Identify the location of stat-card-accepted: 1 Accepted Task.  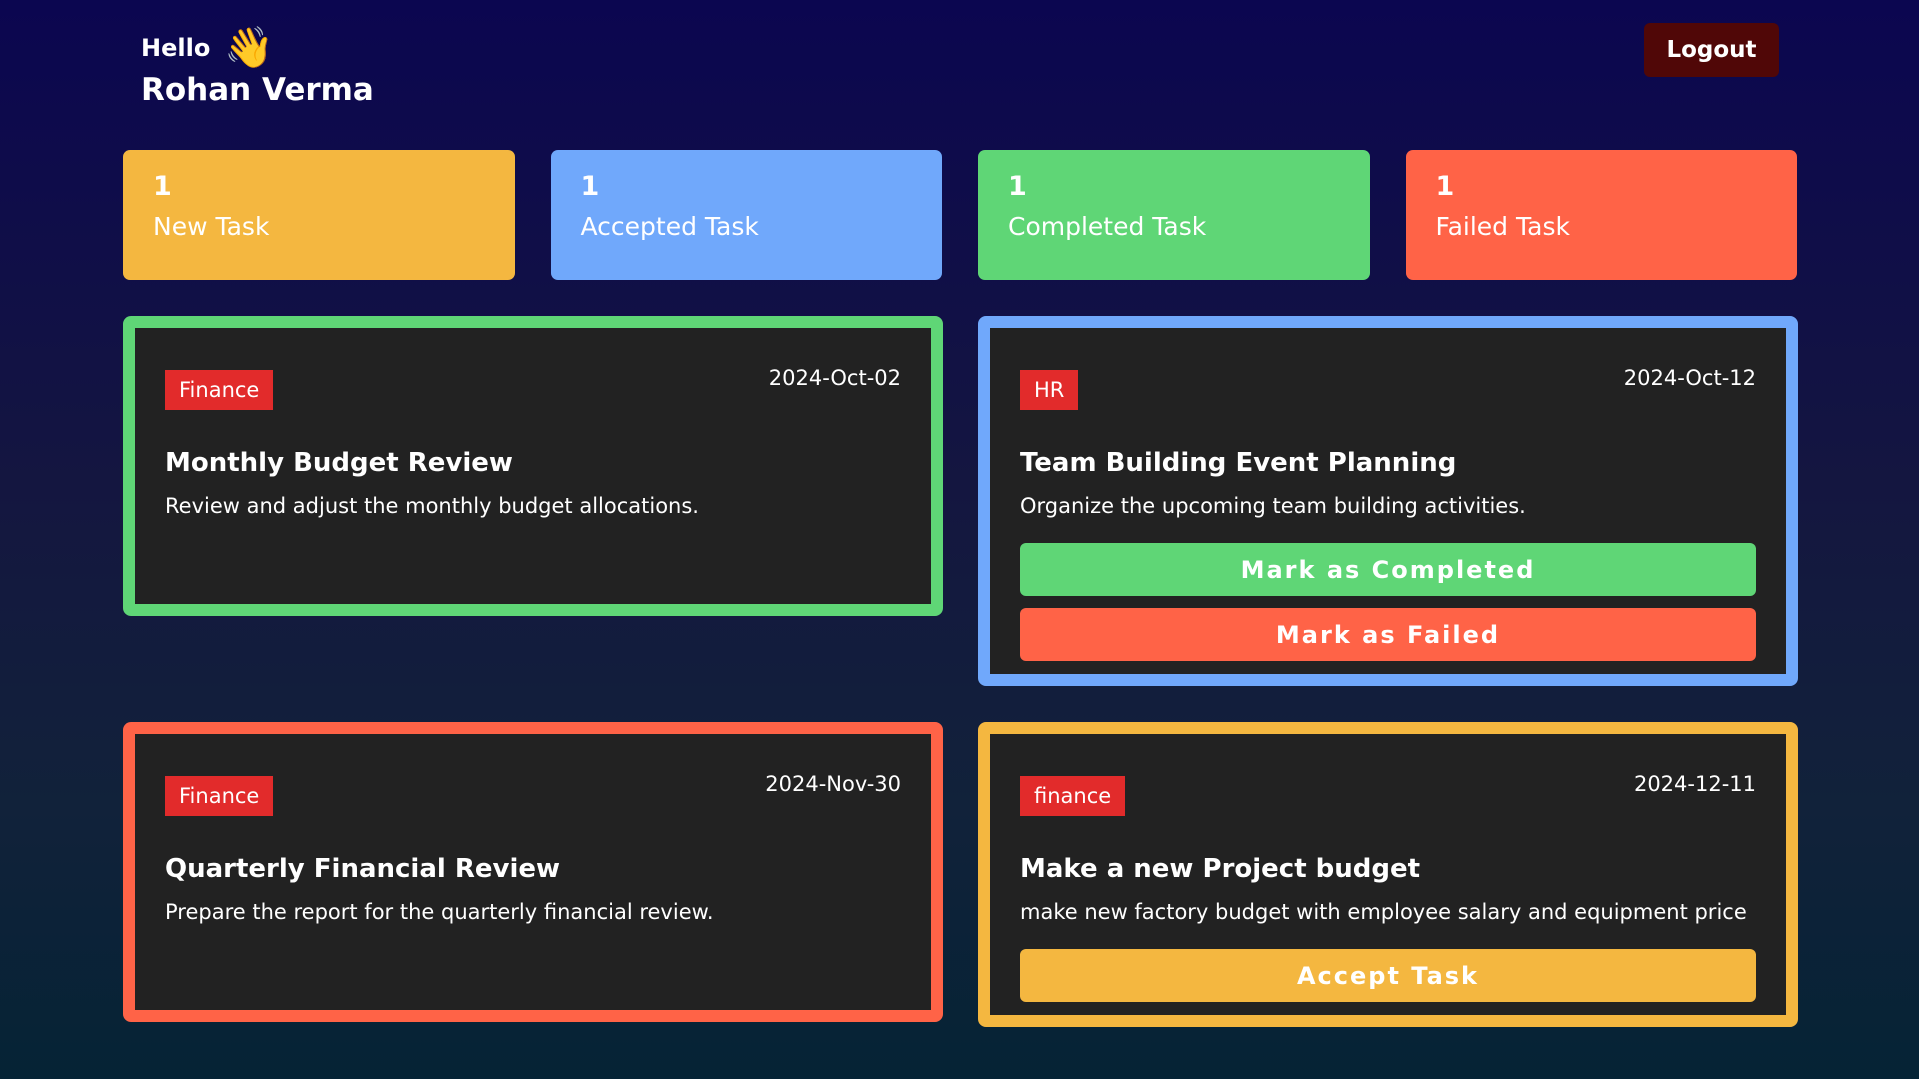
(746, 215).